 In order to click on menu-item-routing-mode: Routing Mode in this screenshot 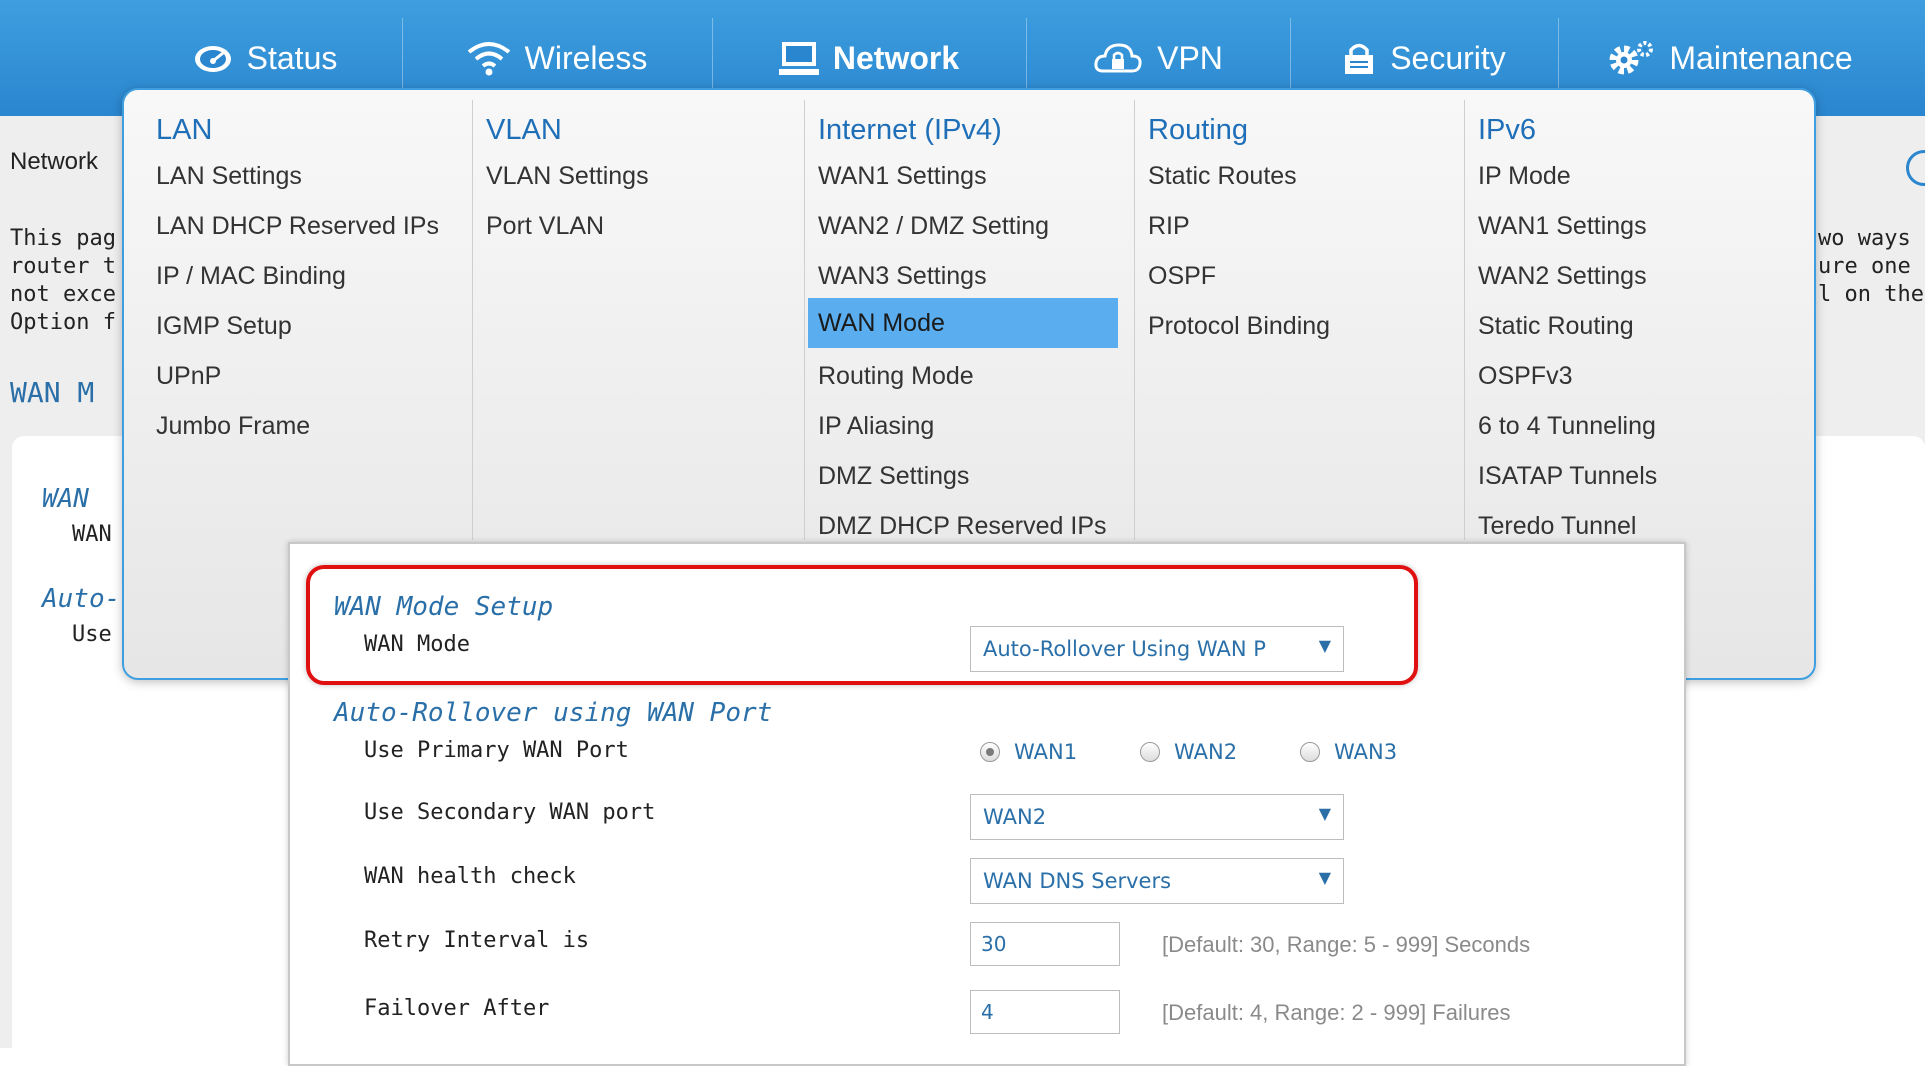, I will do `click(896, 376)`.